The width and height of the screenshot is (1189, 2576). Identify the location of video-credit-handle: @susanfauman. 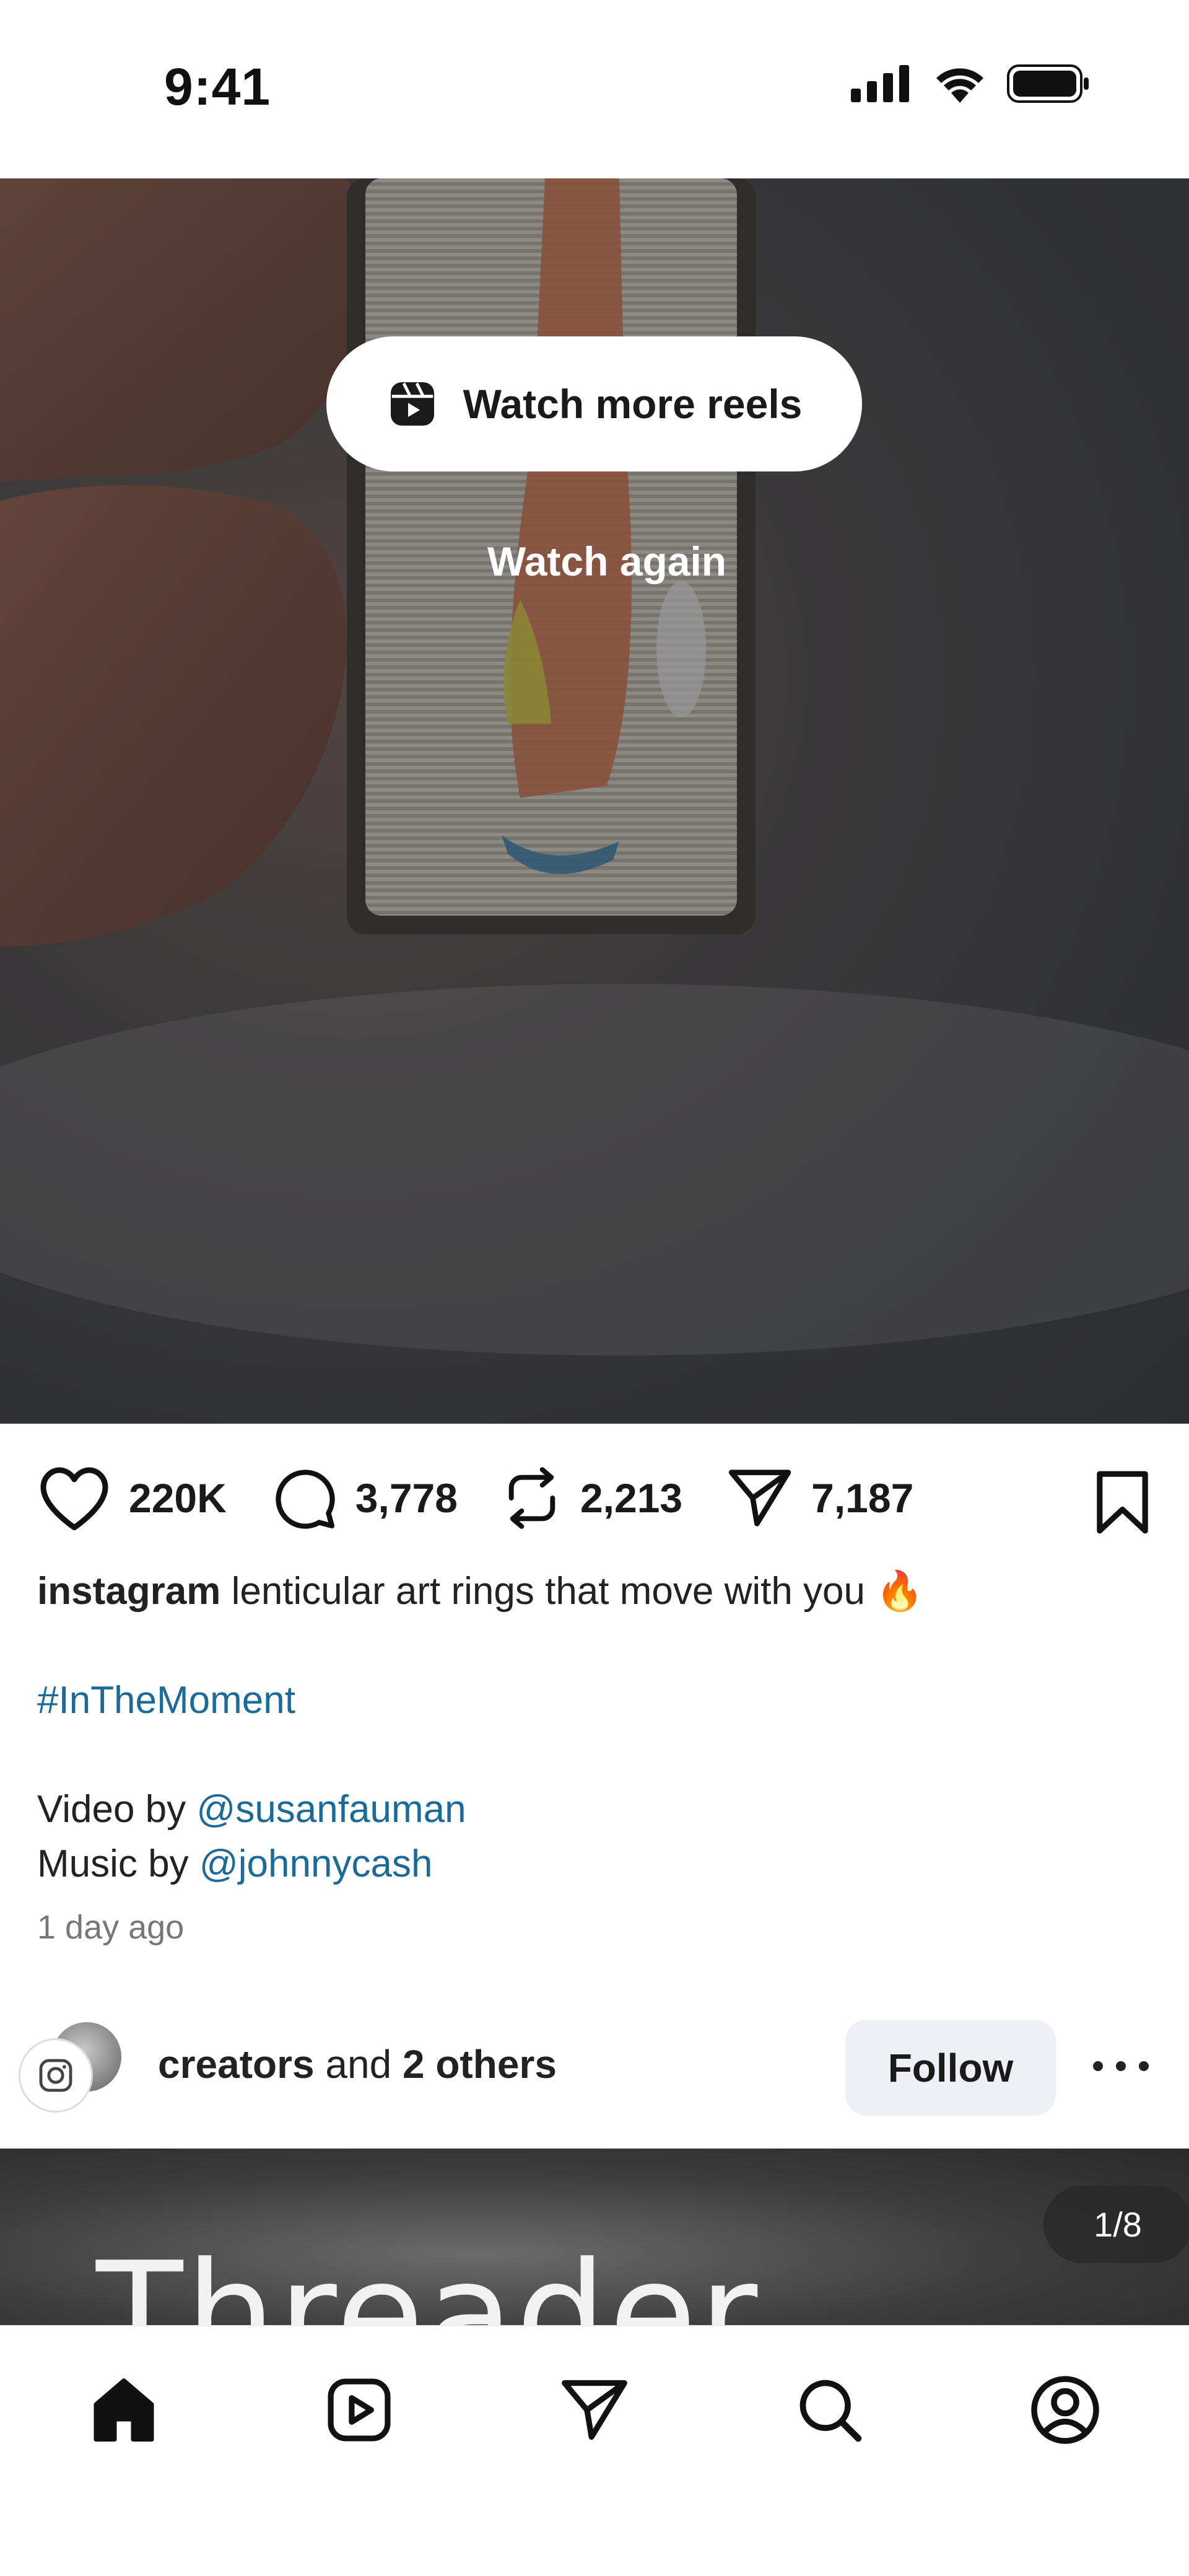
(331, 1809).